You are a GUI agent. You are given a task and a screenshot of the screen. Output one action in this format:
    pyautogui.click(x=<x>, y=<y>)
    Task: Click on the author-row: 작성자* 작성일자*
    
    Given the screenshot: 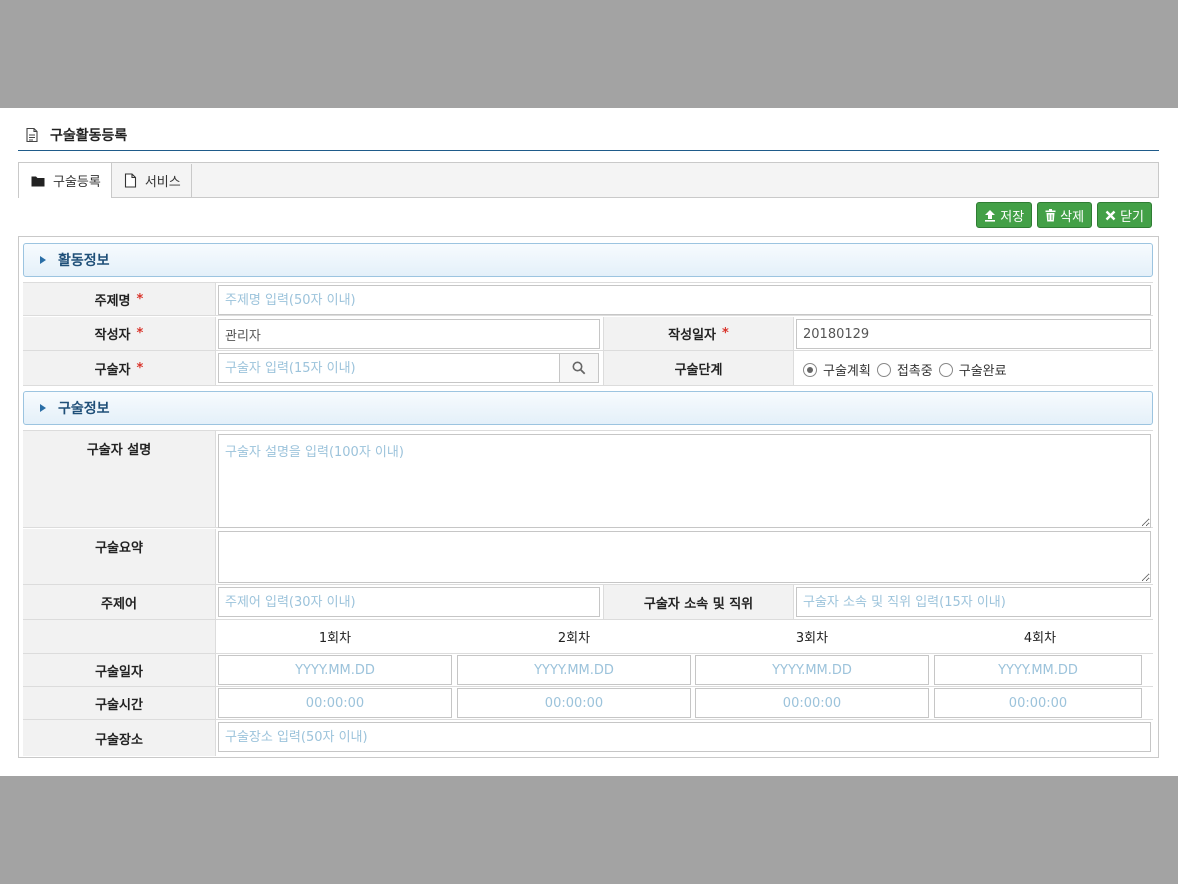 What is the action you would take?
    pyautogui.click(x=588, y=334)
    